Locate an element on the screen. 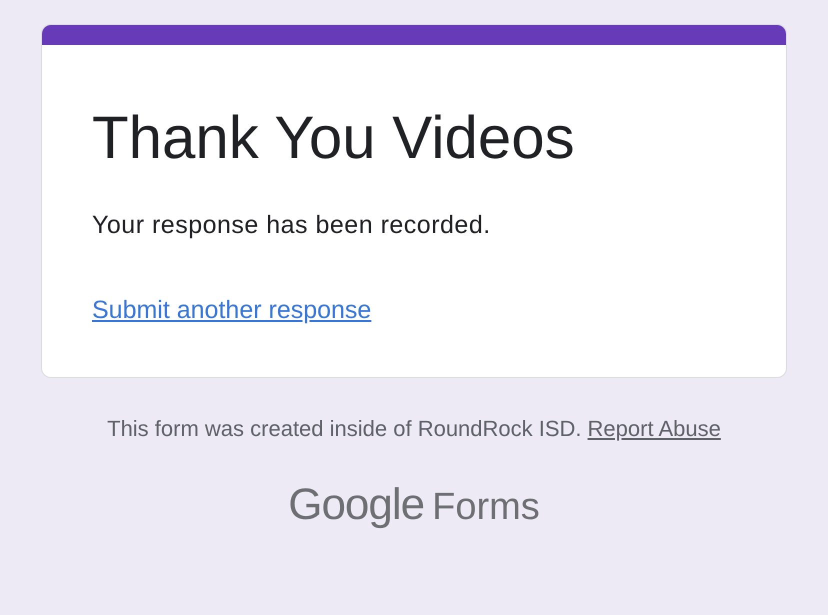 This screenshot has height=615, width=828. confirmation-message: Your response has been recorded. is located at coordinates (291, 225).